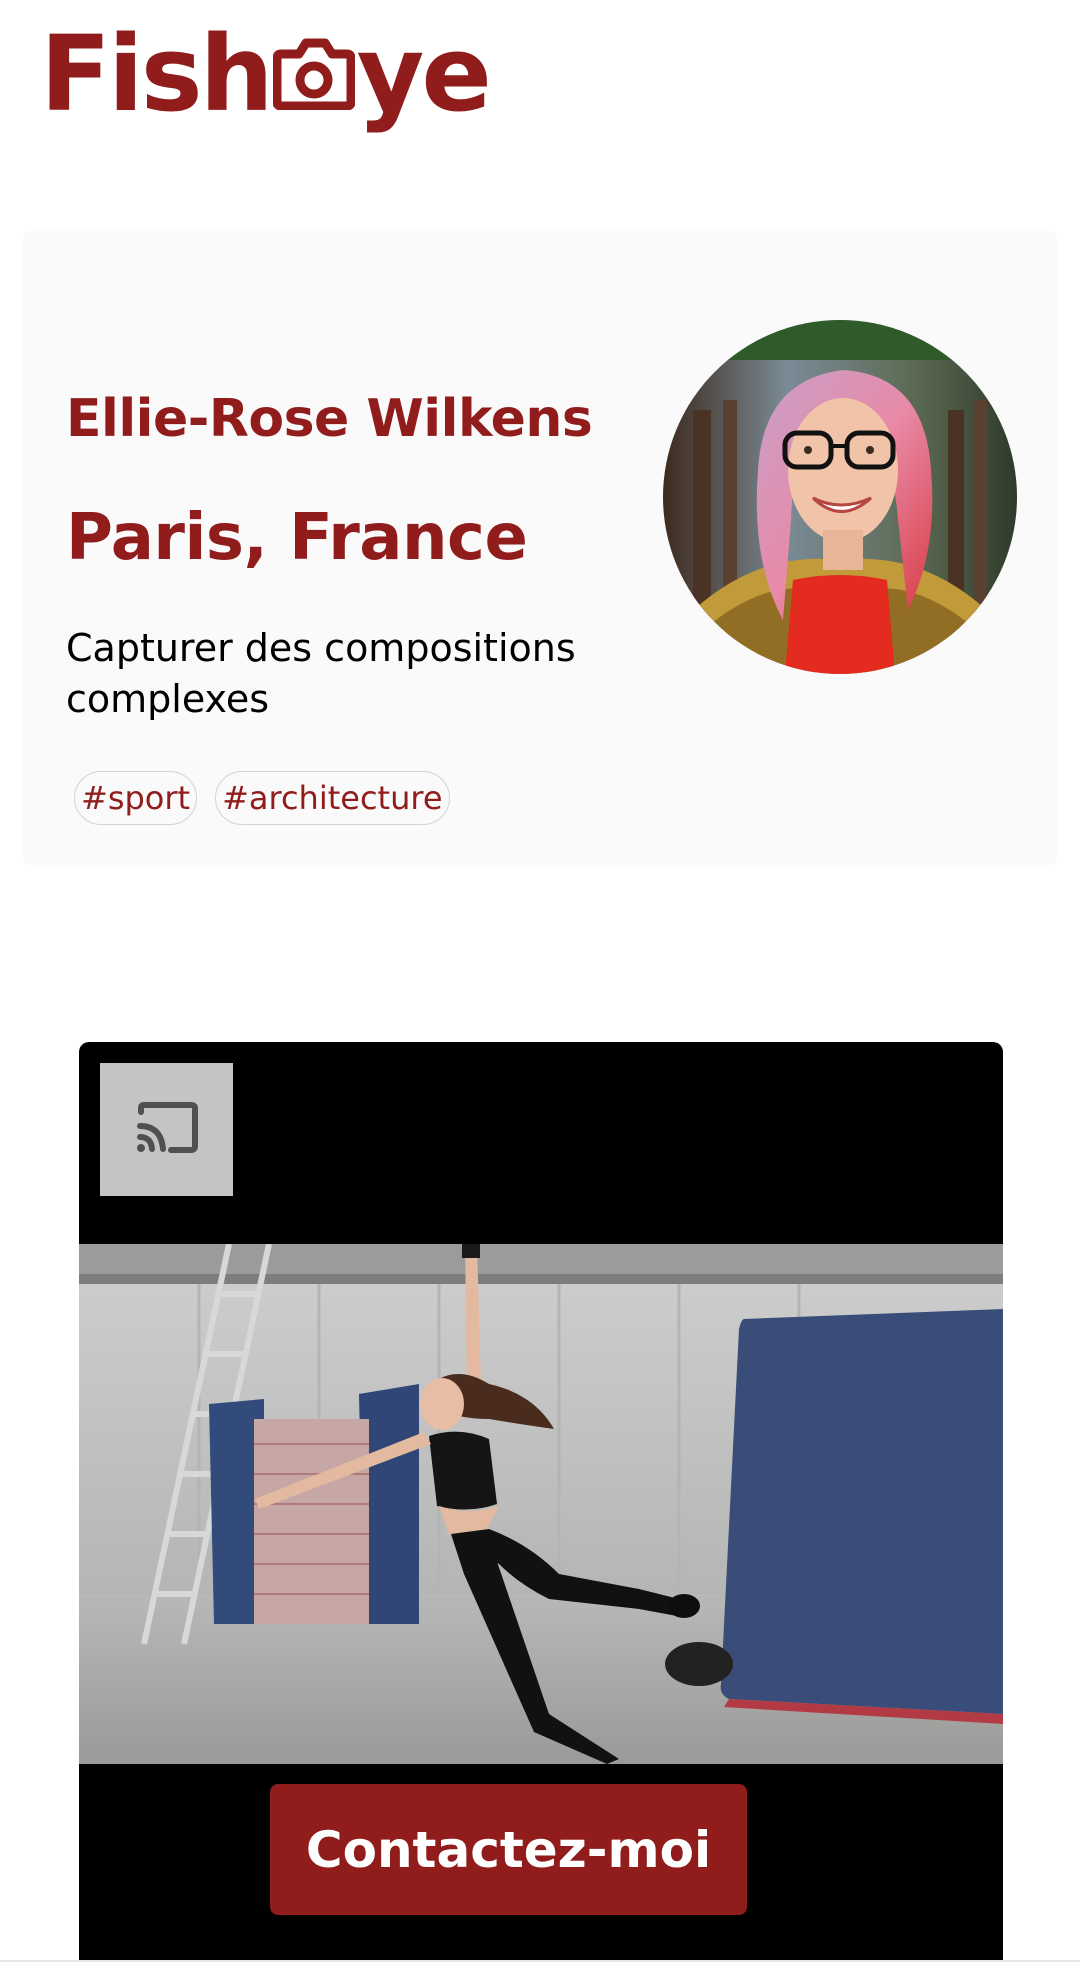  Describe the element at coordinates (424, 74) in the screenshot. I see `logo-text-end: ye` at that location.